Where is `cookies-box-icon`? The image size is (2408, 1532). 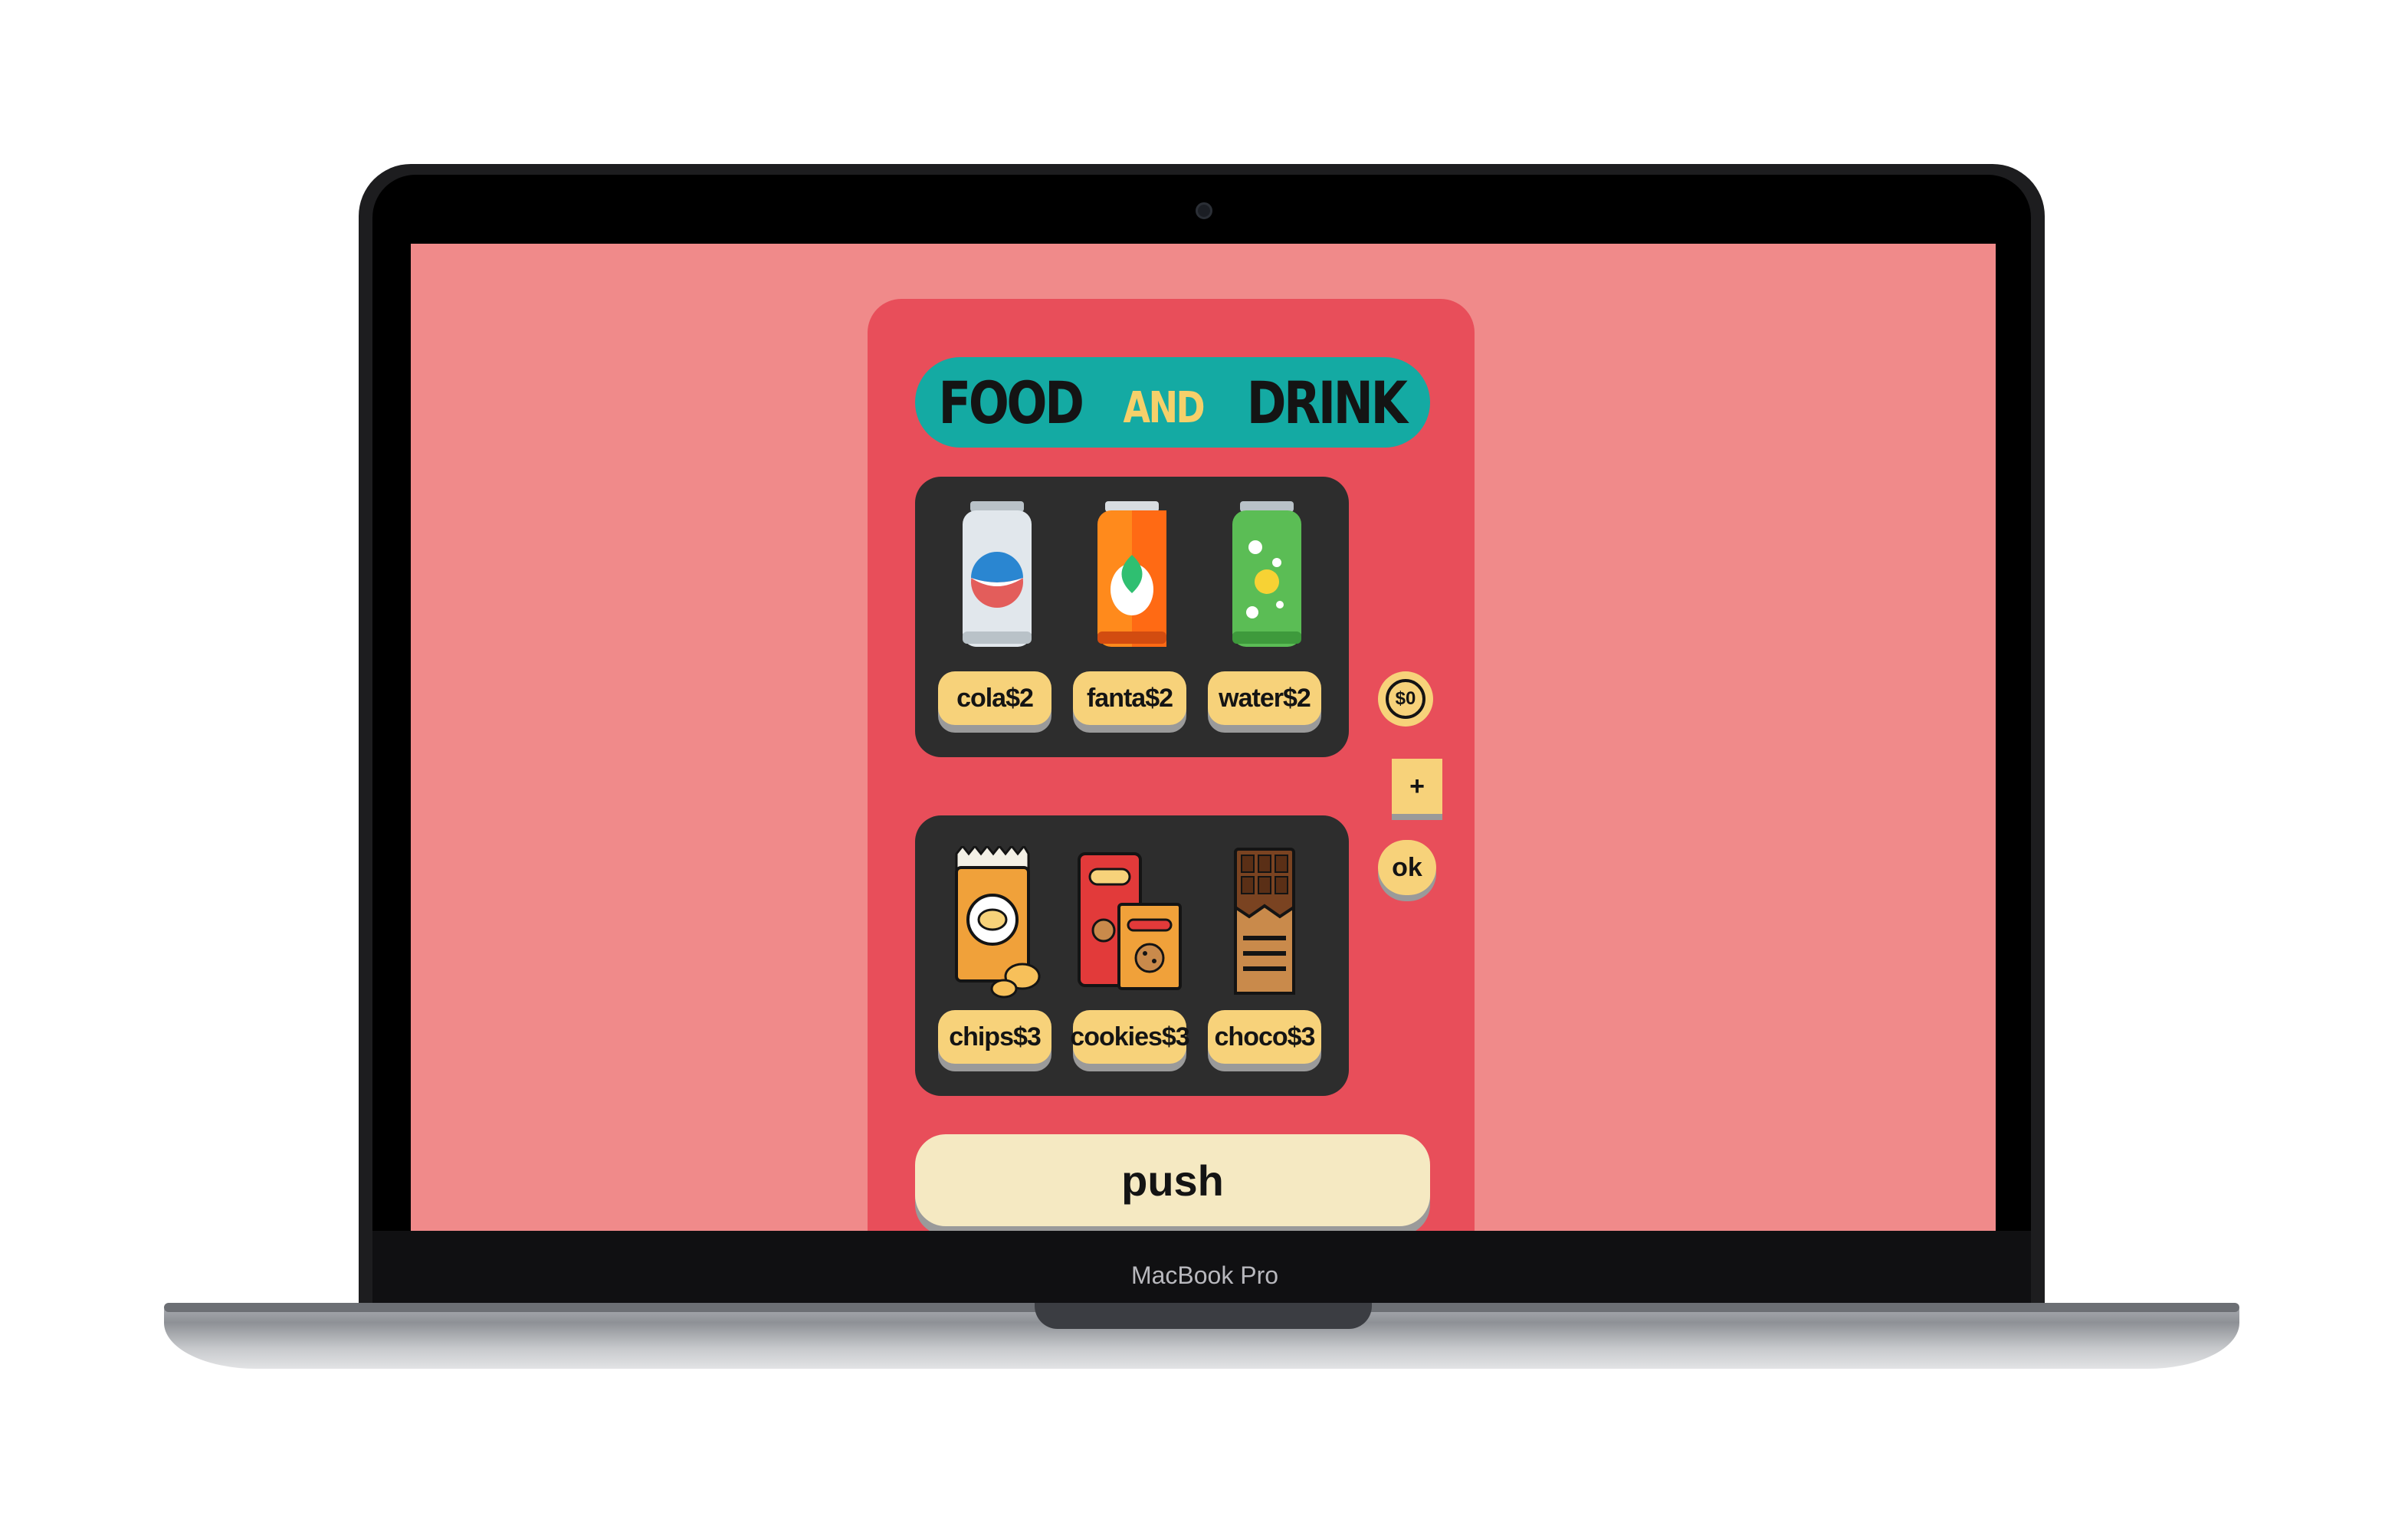
cookies-box-icon is located at coordinates (1130, 921).